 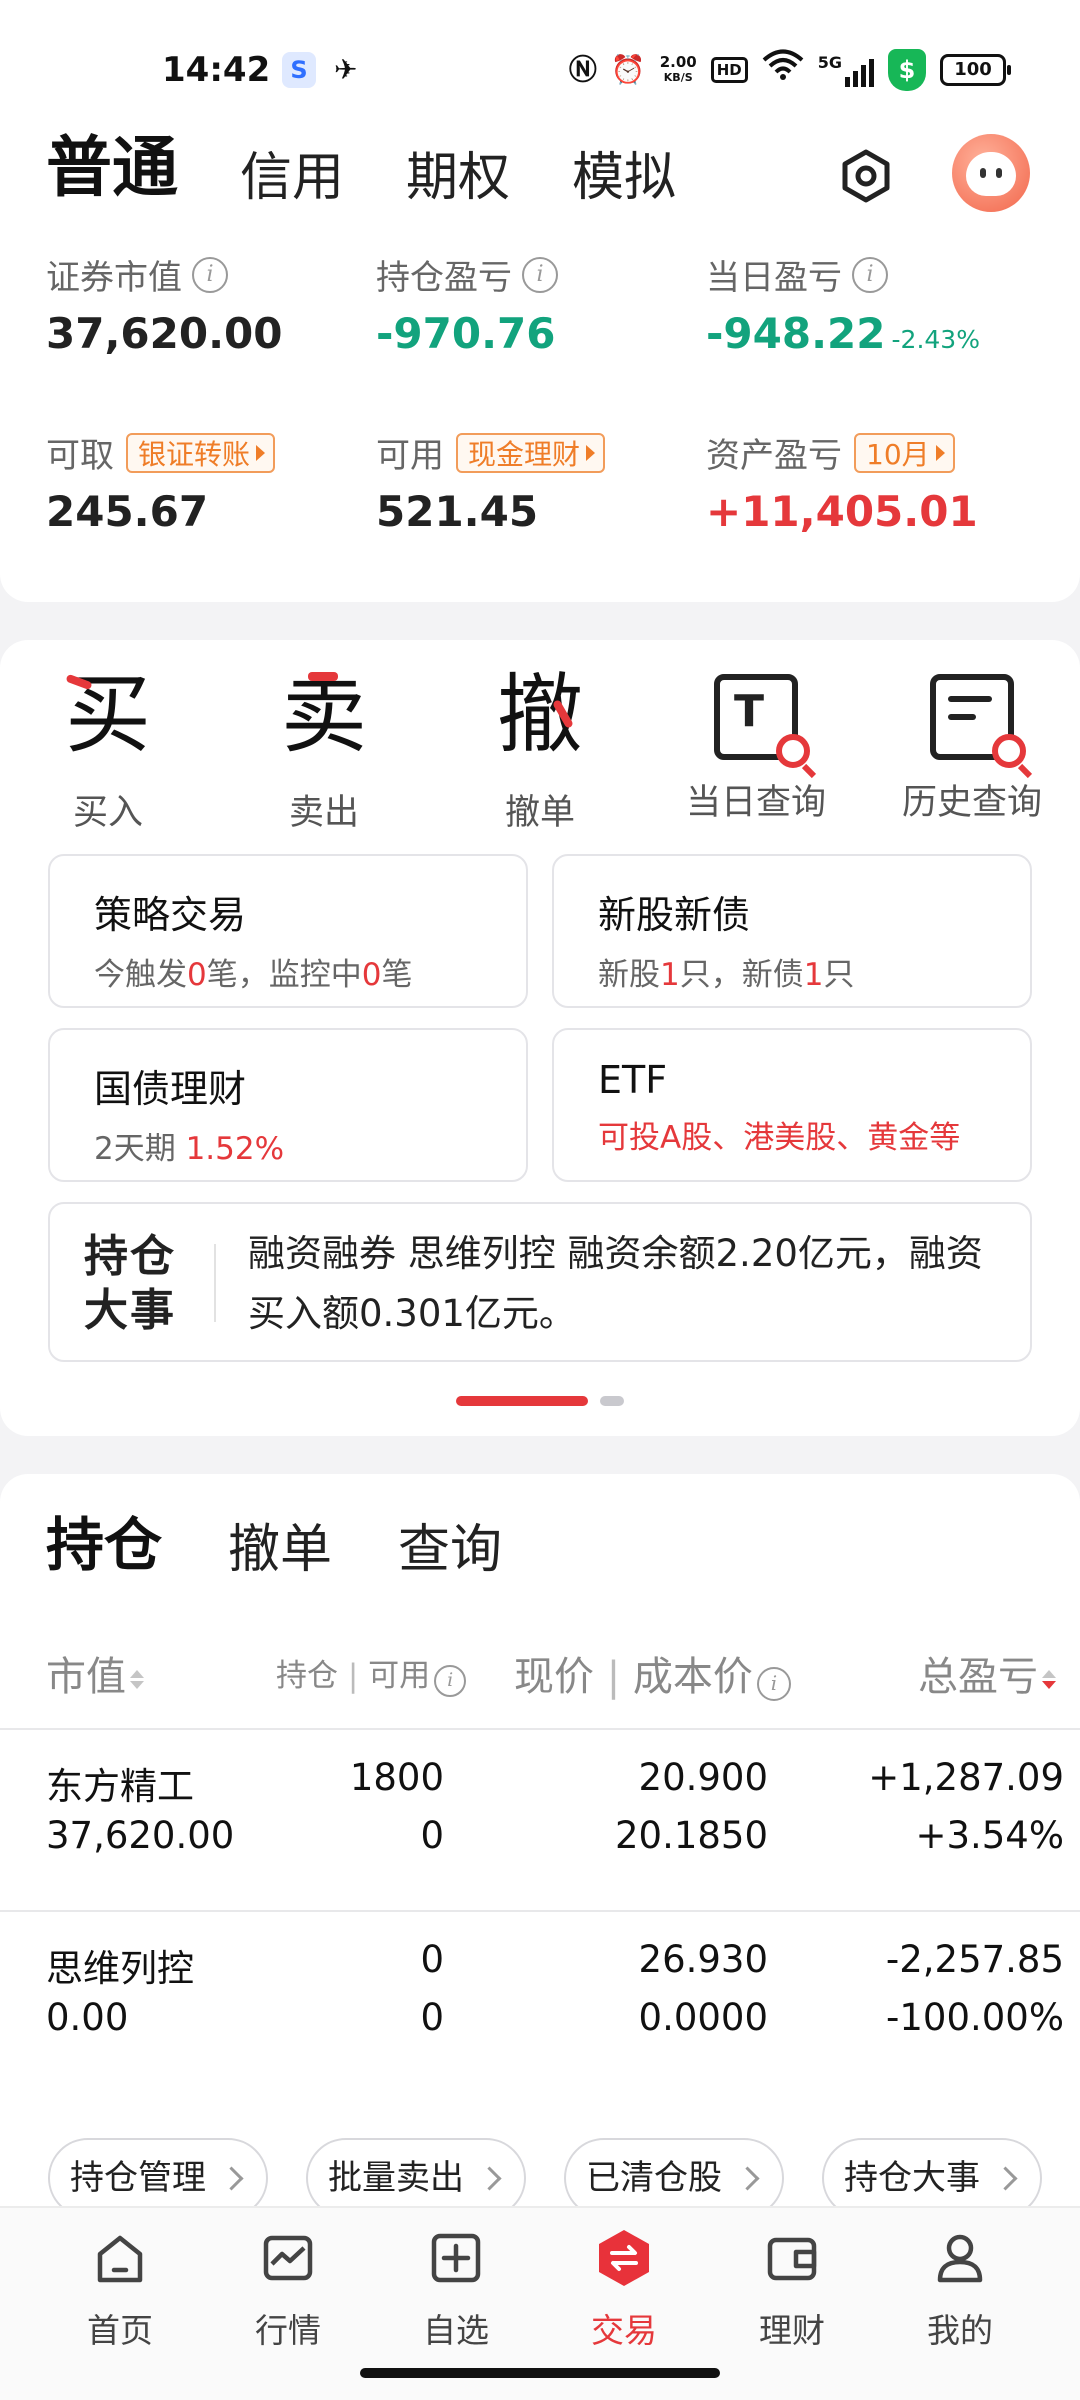 I want to click on tab-options: 期权, so click(x=458, y=172).